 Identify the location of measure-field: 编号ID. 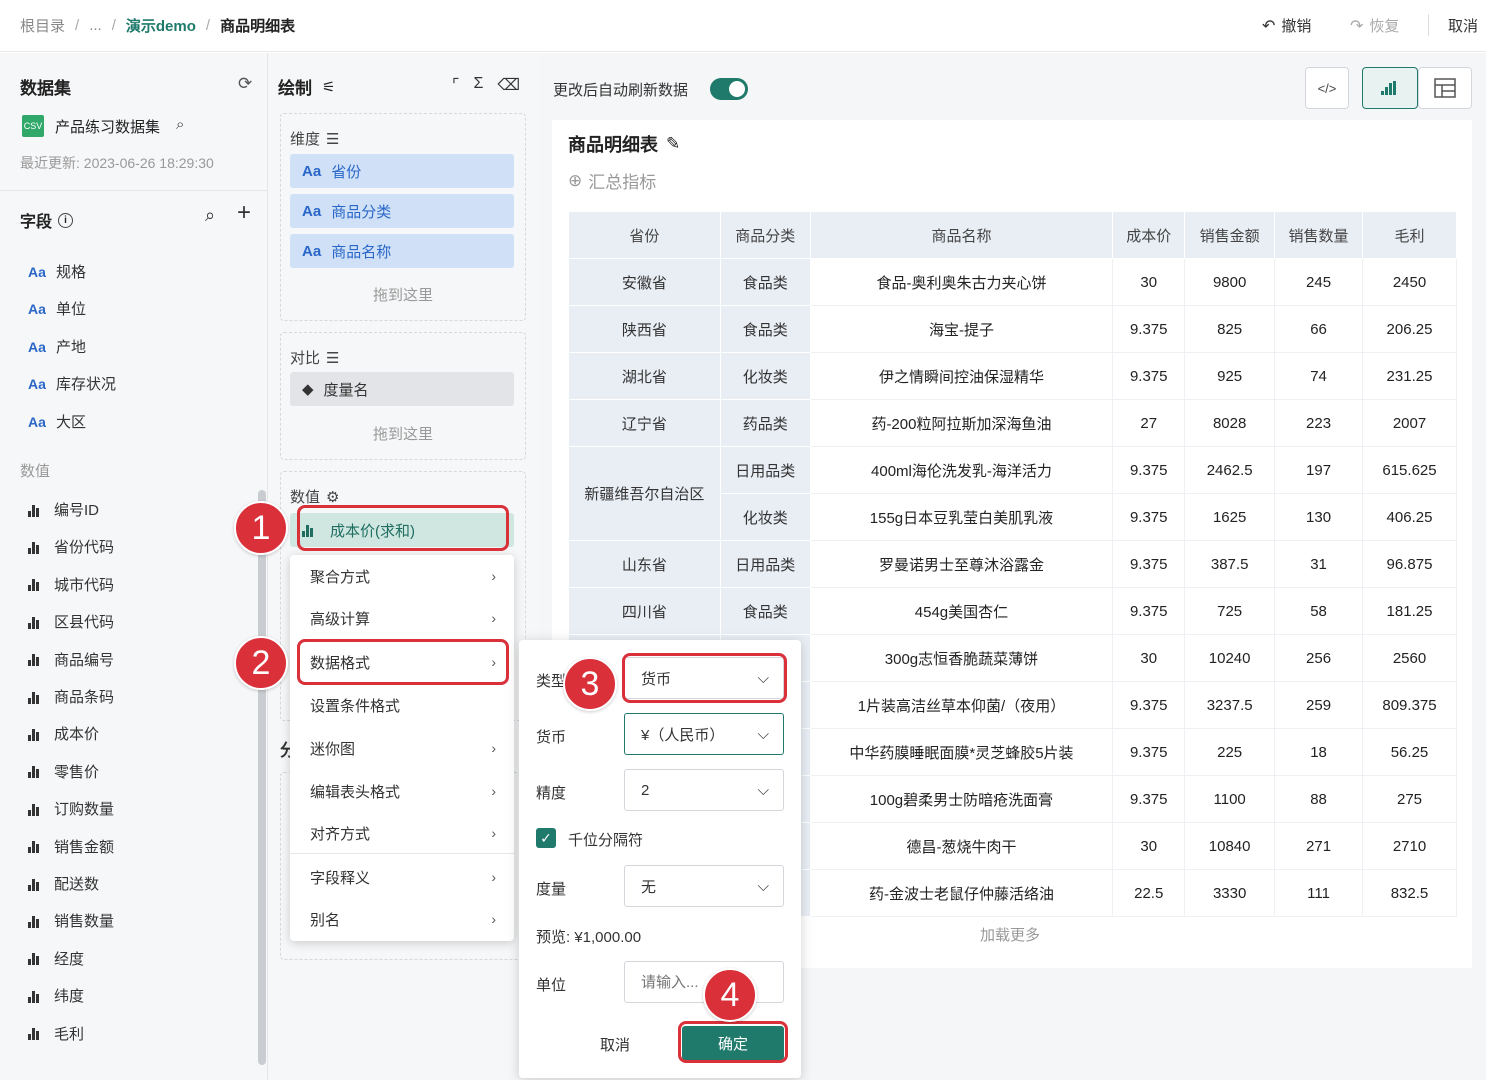
(63, 509).